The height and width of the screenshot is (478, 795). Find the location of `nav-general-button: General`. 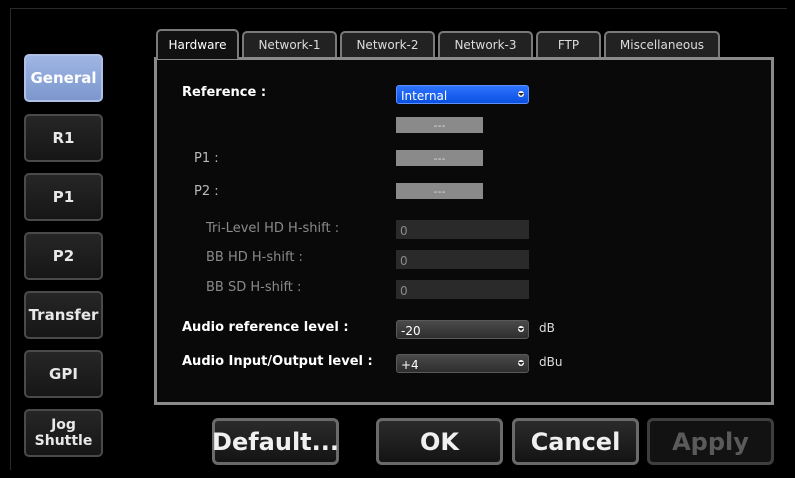

nav-general-button: General is located at coordinates (63, 78).